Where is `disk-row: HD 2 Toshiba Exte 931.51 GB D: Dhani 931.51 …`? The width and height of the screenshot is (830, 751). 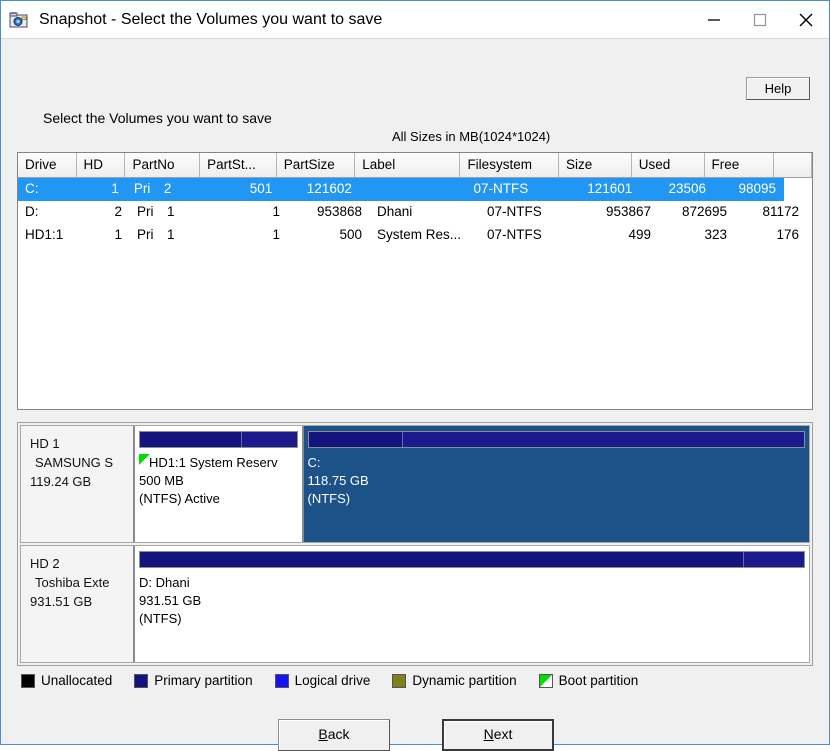 disk-row: HD 2 Toshiba Exte 931.51 GB D: Dhani 931.51 … is located at coordinates (415, 604).